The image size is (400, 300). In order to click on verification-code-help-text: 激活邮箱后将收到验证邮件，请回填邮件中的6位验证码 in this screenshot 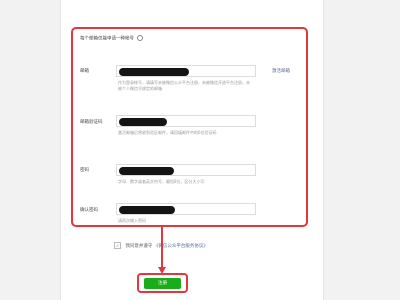, I will do `click(167, 132)`.